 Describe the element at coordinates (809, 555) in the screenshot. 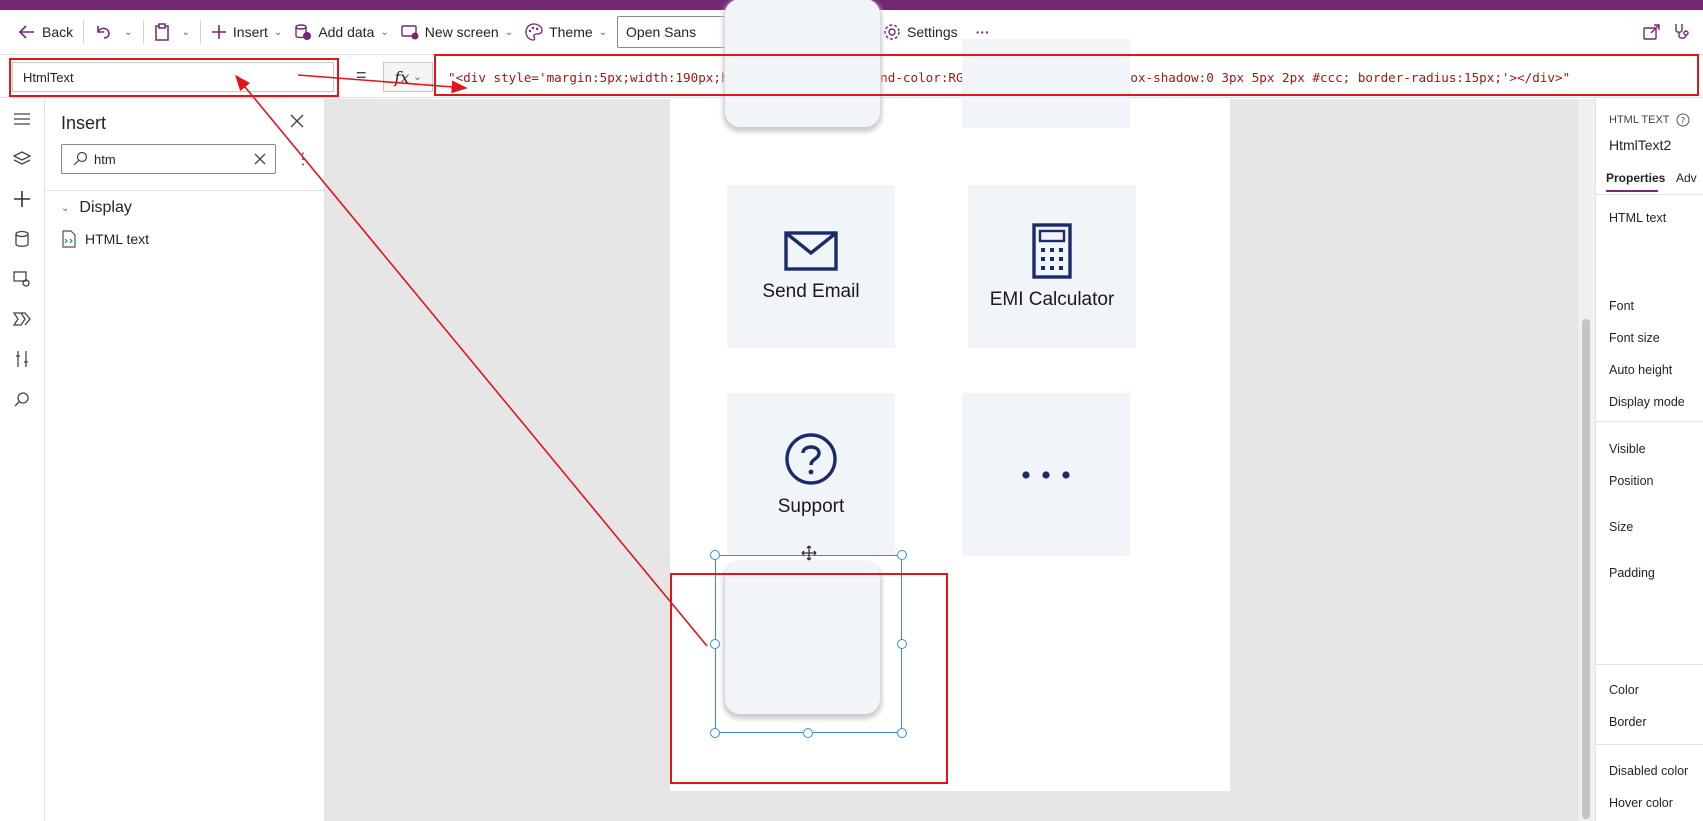

I see `move-icon` at that location.